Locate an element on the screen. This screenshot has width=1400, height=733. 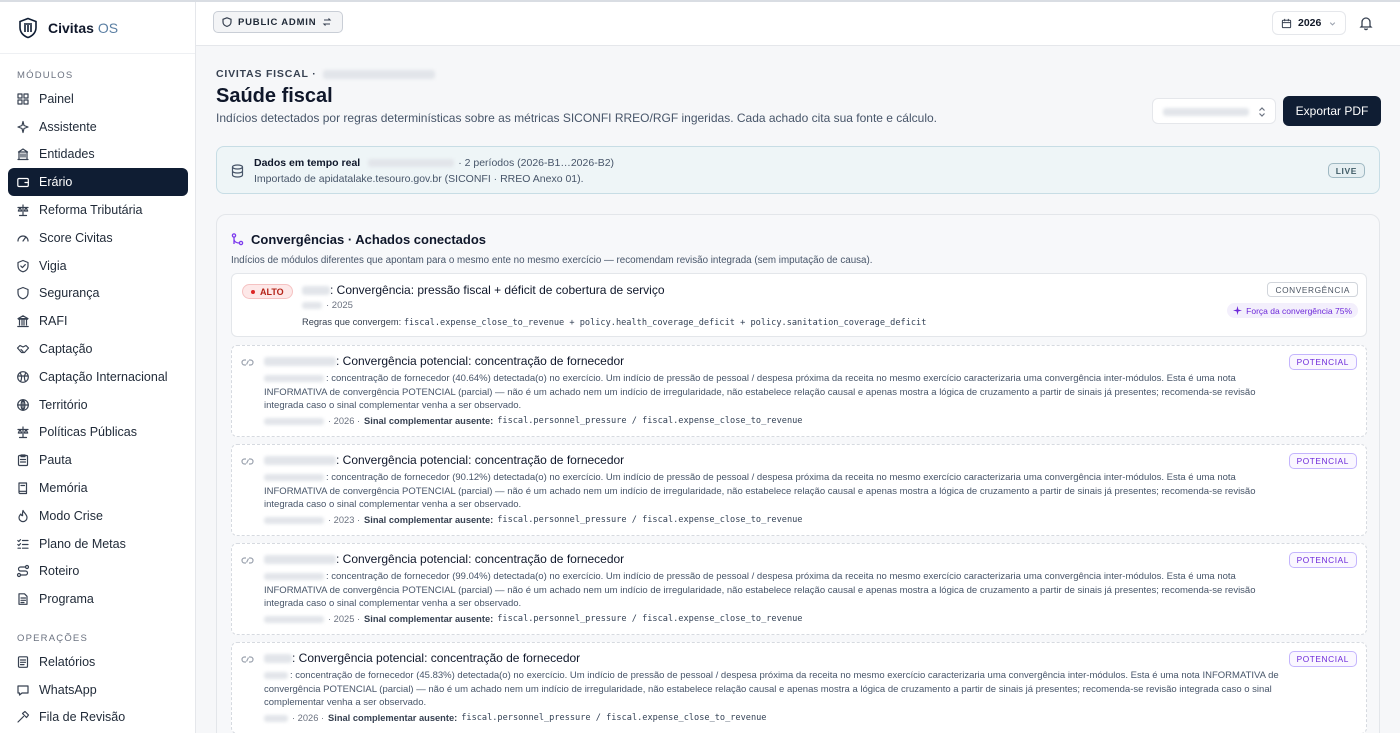
sidebar-item-captacao-internacional: Captação Internacional is located at coordinates (98, 377).